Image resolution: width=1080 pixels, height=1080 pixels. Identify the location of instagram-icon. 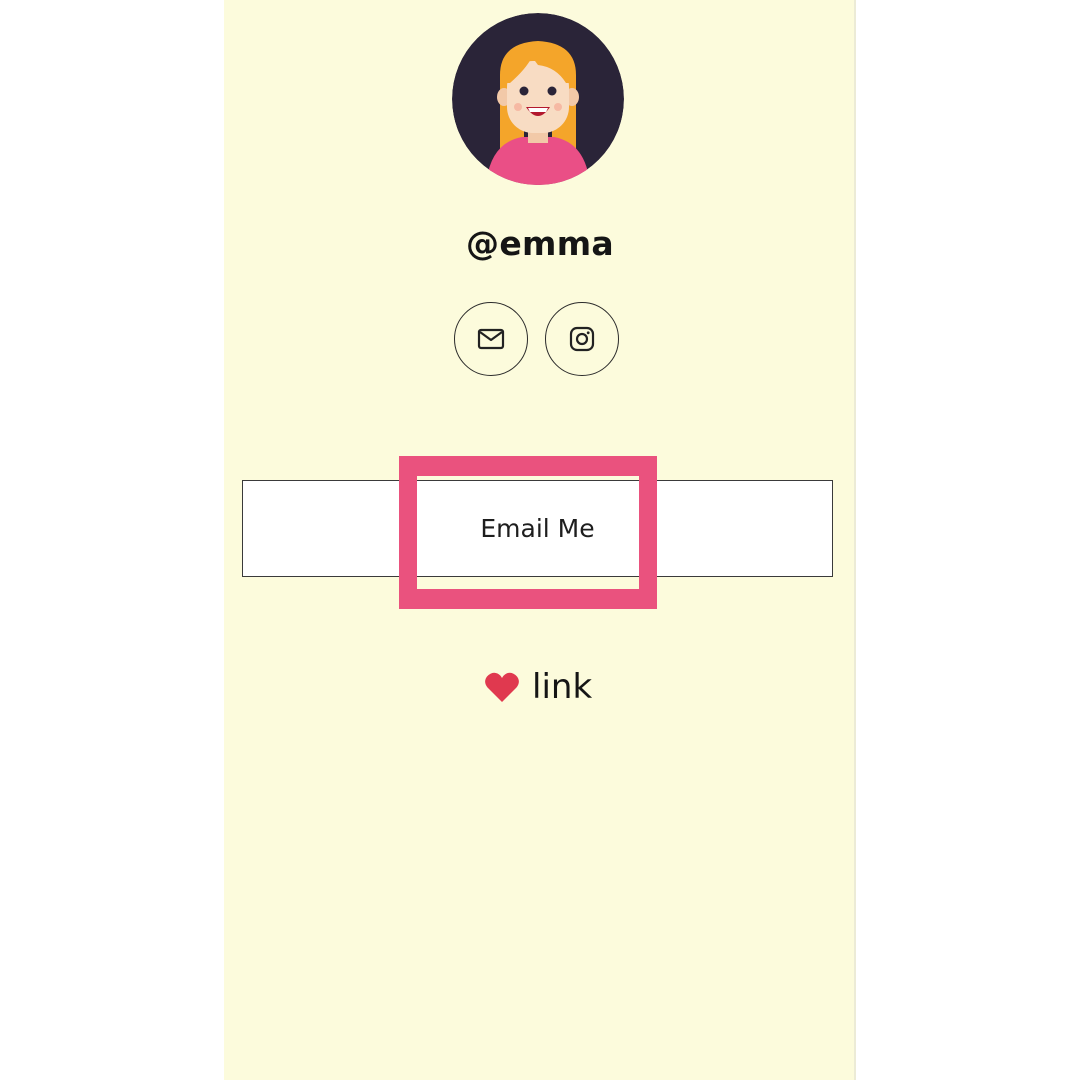
(582, 339).